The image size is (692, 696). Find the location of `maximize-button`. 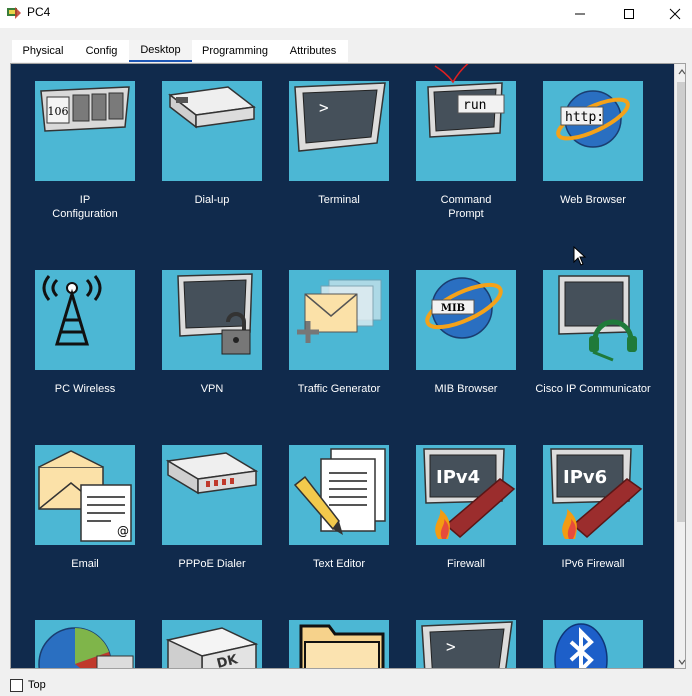

maximize-button is located at coordinates (629, 14).